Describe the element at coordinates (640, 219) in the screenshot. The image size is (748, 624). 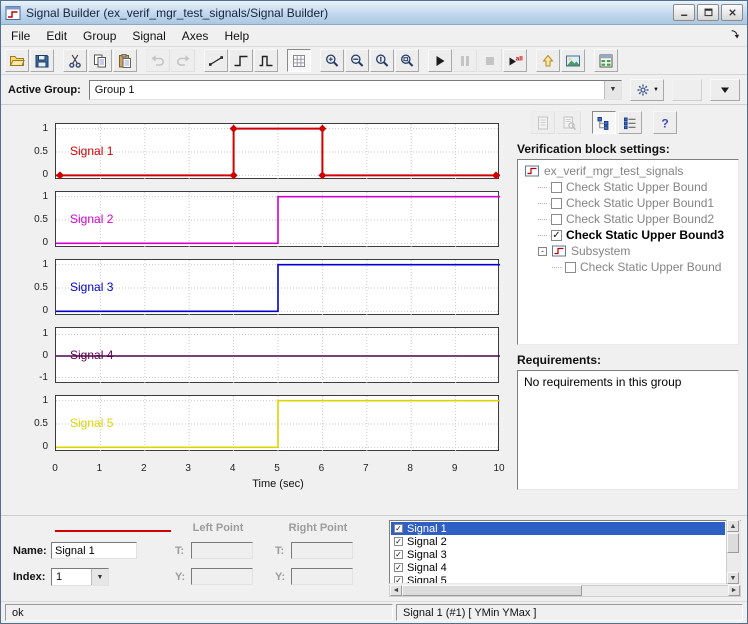
I see `tree-item-label: Check Static Upper Bound2` at that location.